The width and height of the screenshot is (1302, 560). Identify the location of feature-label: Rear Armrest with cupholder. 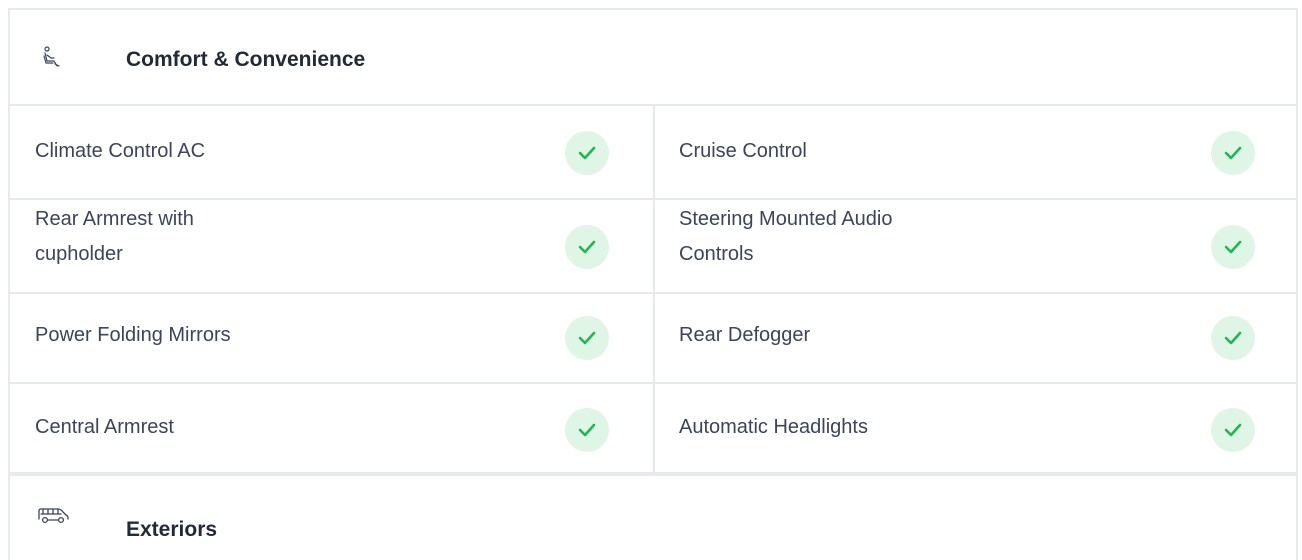
(114, 236).